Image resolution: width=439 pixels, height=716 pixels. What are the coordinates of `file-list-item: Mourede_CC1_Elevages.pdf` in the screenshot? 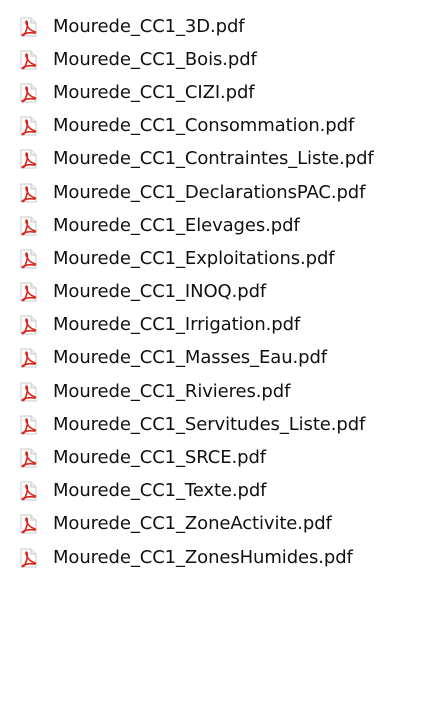 It's located at (219, 225).